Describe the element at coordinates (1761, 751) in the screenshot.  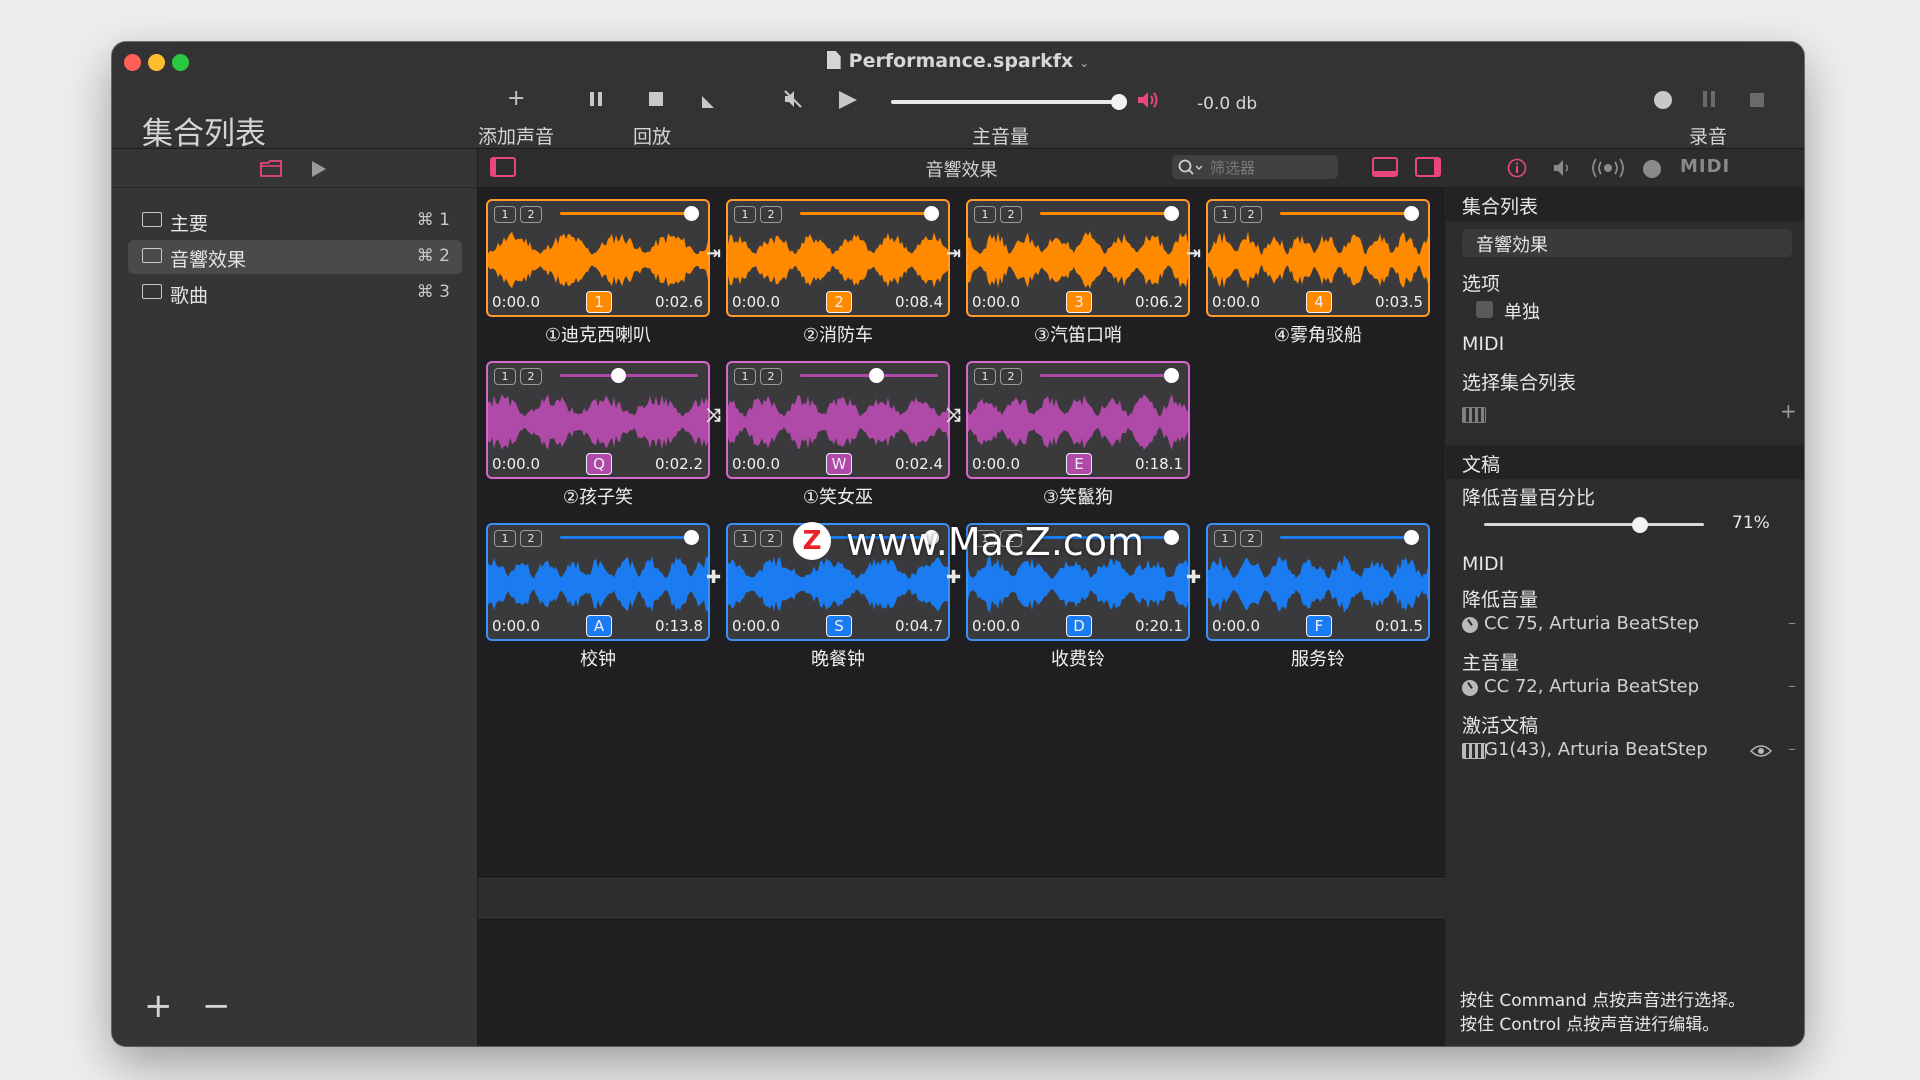
I see `eye-icon` at that location.